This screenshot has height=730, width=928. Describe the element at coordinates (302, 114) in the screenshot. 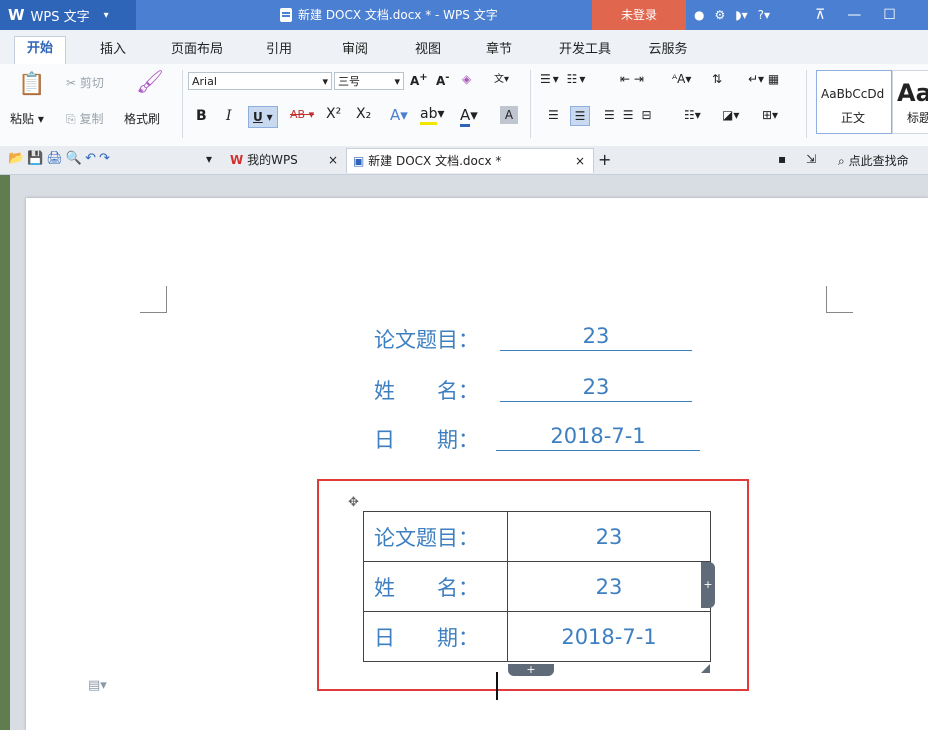

I see `strikethrough-button: AB ▾` at that location.